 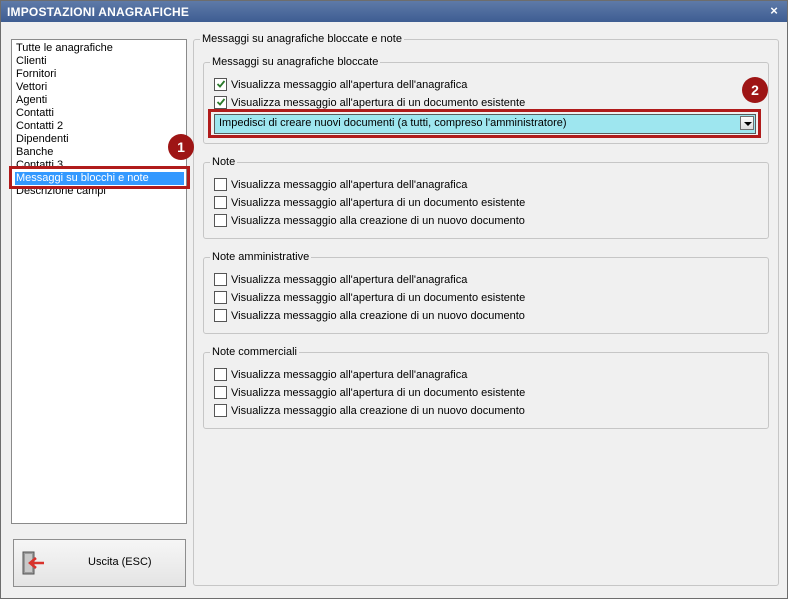 I want to click on list-item-fornitori: Fornitori, so click(x=36, y=74).